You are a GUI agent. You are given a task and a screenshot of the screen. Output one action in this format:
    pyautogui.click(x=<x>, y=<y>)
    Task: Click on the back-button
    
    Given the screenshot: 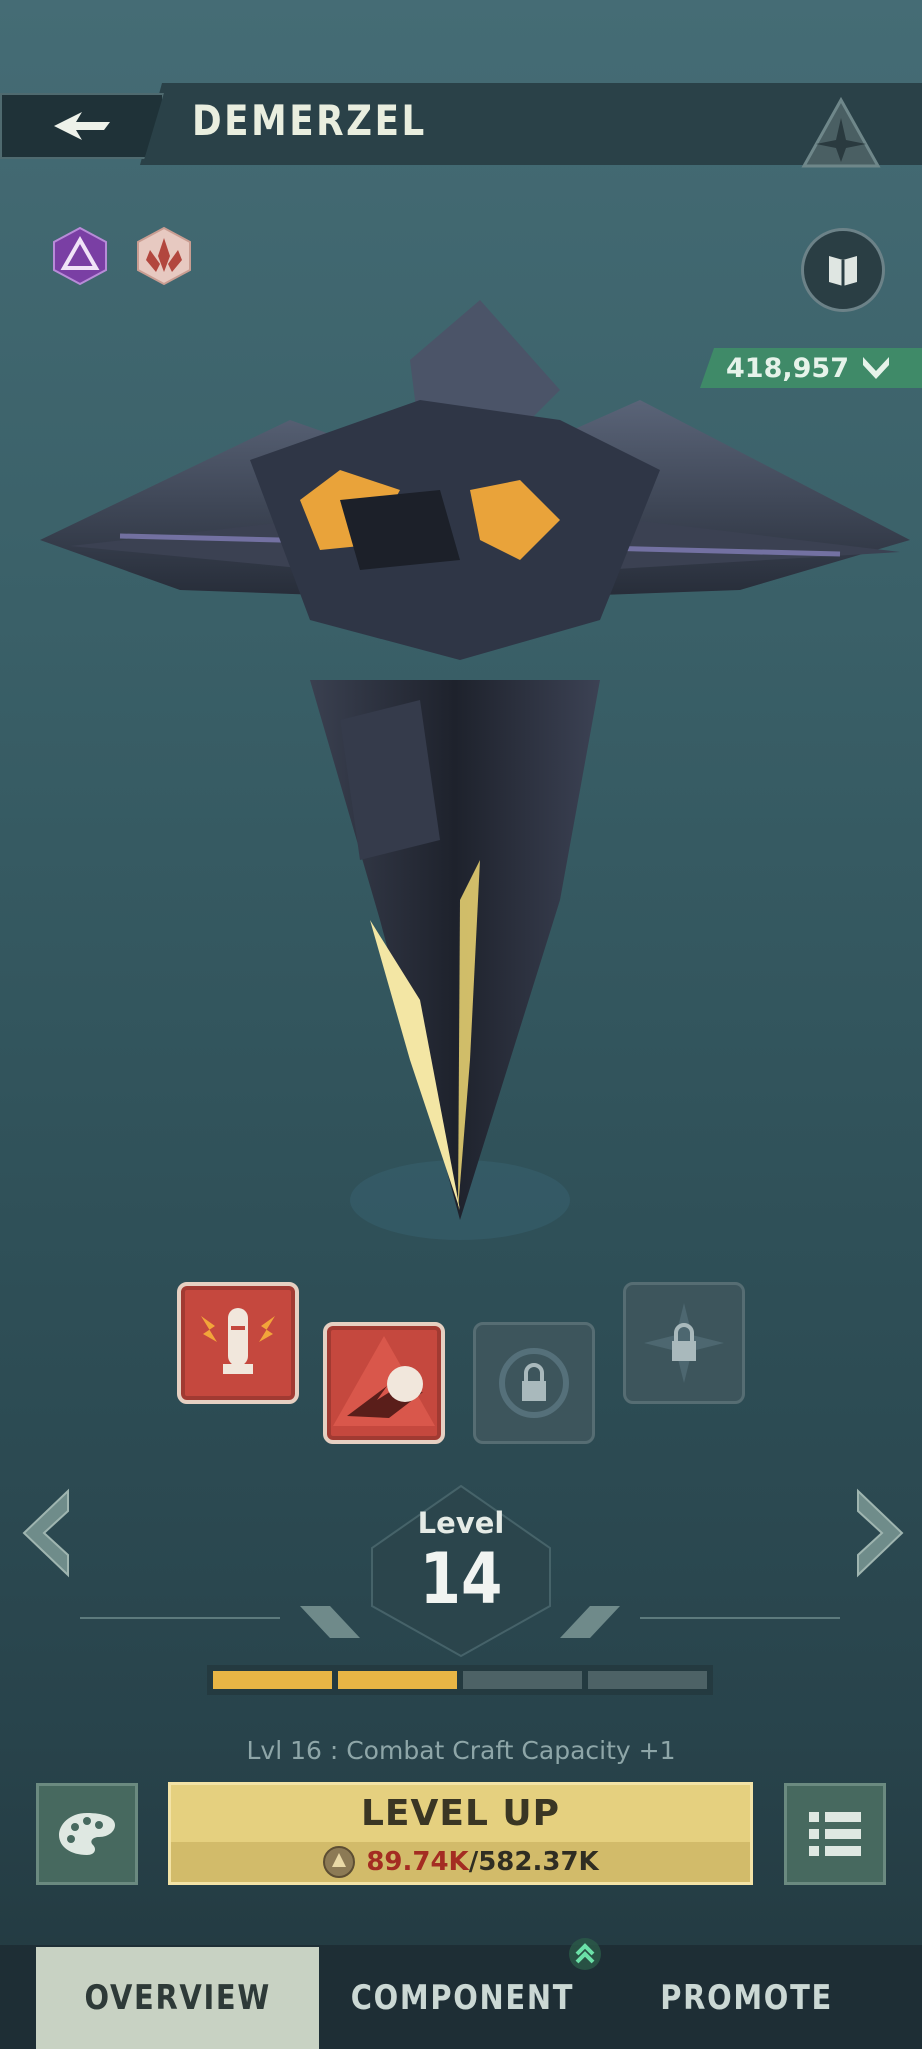 What is the action you would take?
    pyautogui.click(x=82, y=126)
    